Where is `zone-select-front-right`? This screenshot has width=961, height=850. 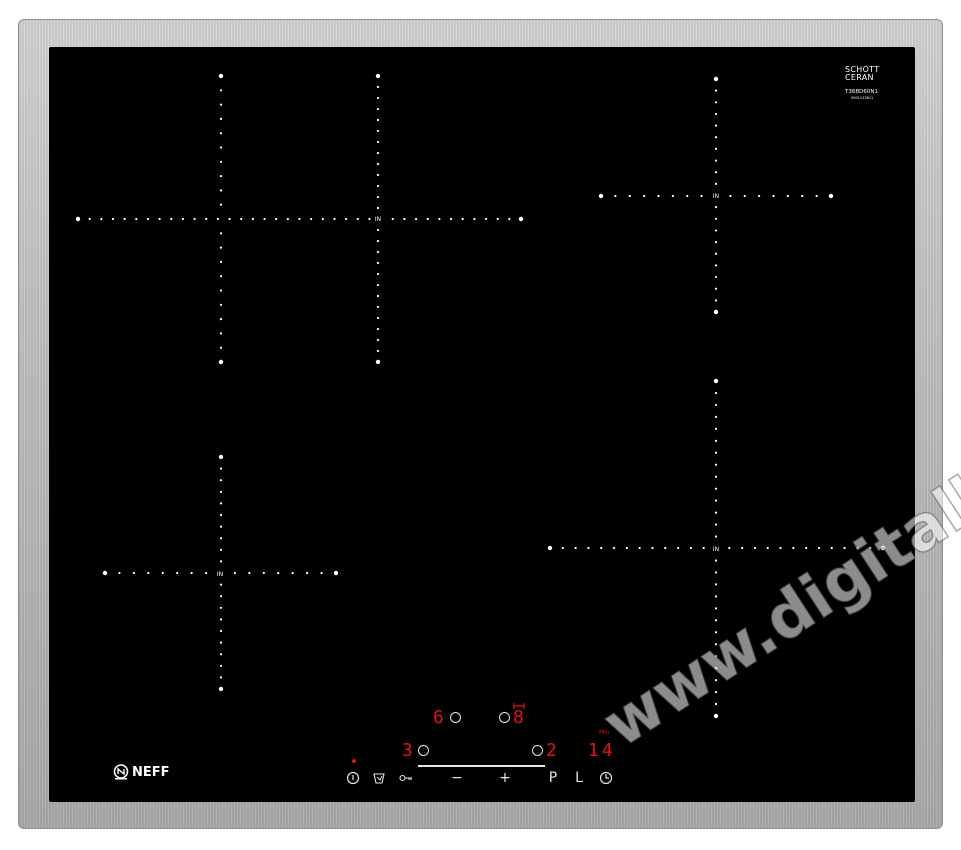
zone-select-front-right is located at coordinates (537, 750).